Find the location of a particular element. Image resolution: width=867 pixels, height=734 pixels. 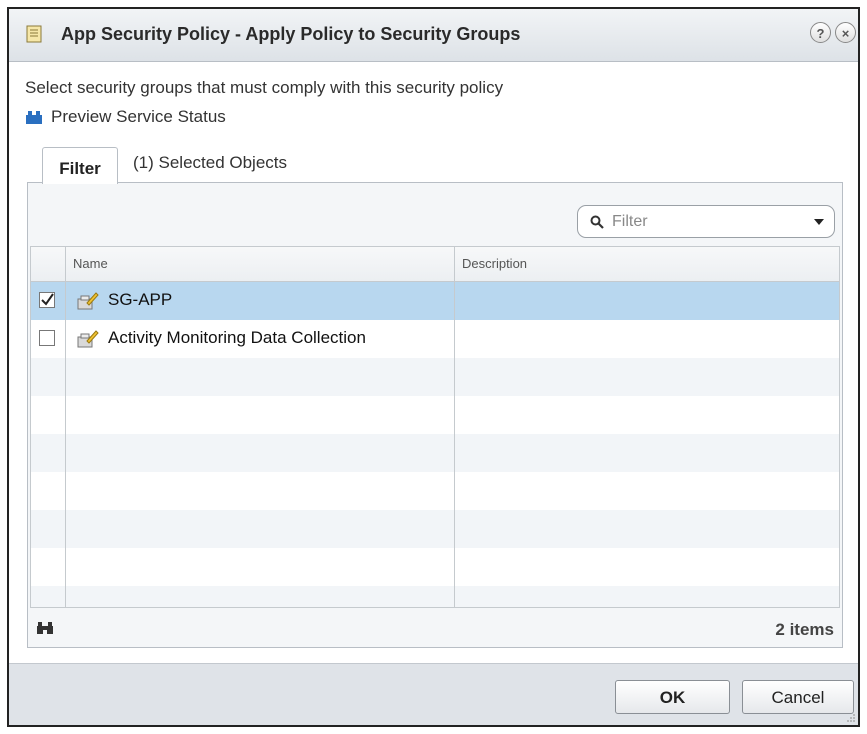

search-icon is located at coordinates (597, 222).